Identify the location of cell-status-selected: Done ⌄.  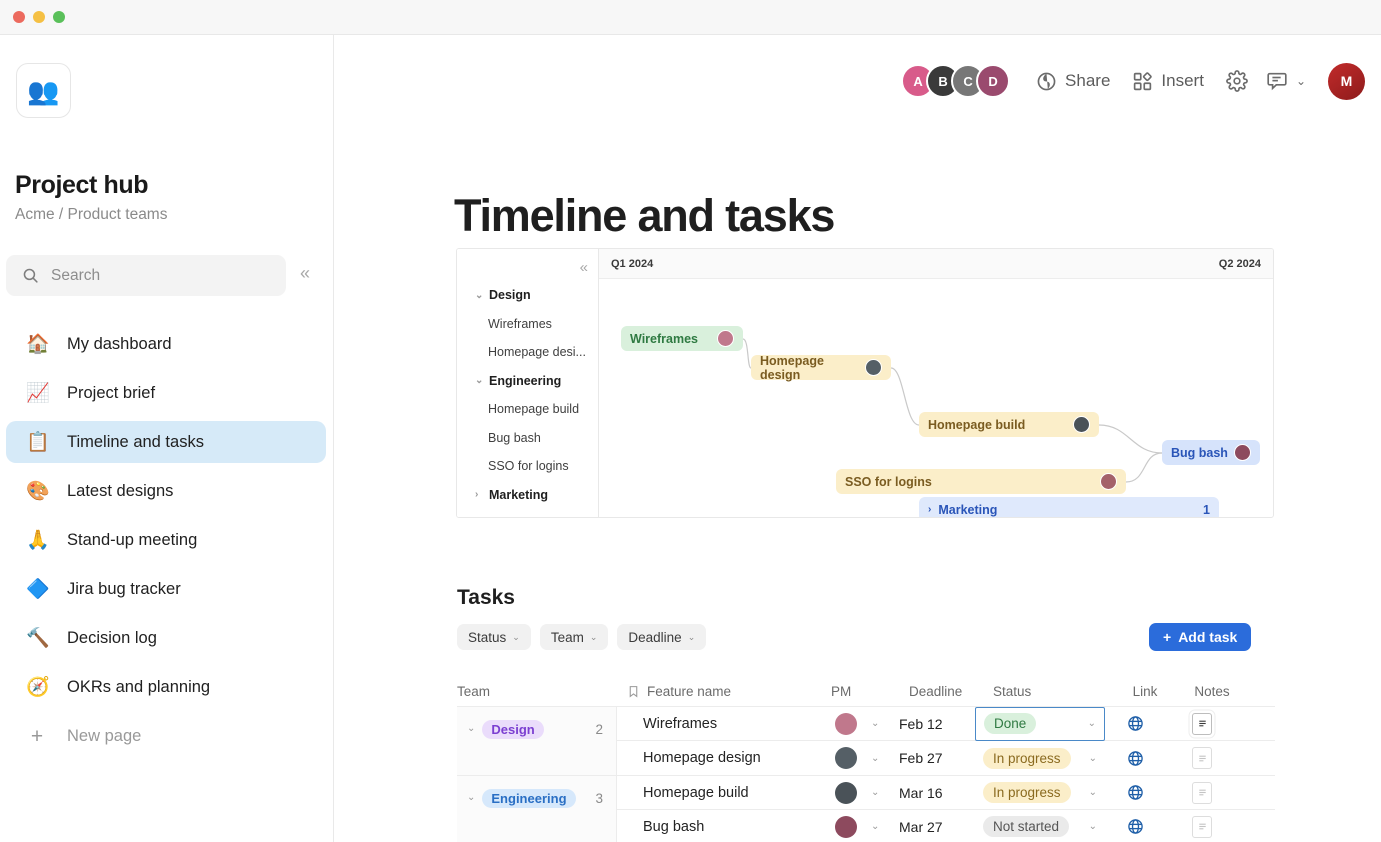
(1040, 723).